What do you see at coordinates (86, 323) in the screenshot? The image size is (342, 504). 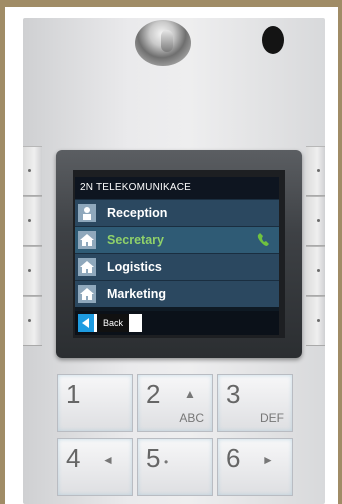 I see `back-arrow-icon` at bounding box center [86, 323].